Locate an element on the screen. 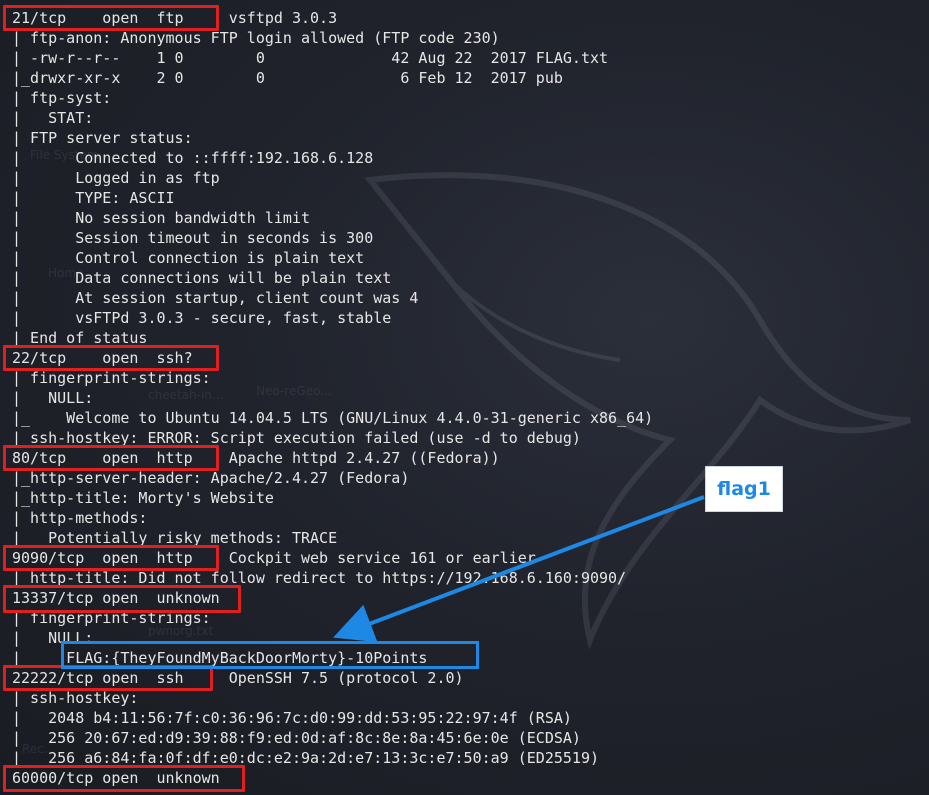 This screenshot has height=795, width=929. terminal-line: | NULL: is located at coordinates (53, 398).